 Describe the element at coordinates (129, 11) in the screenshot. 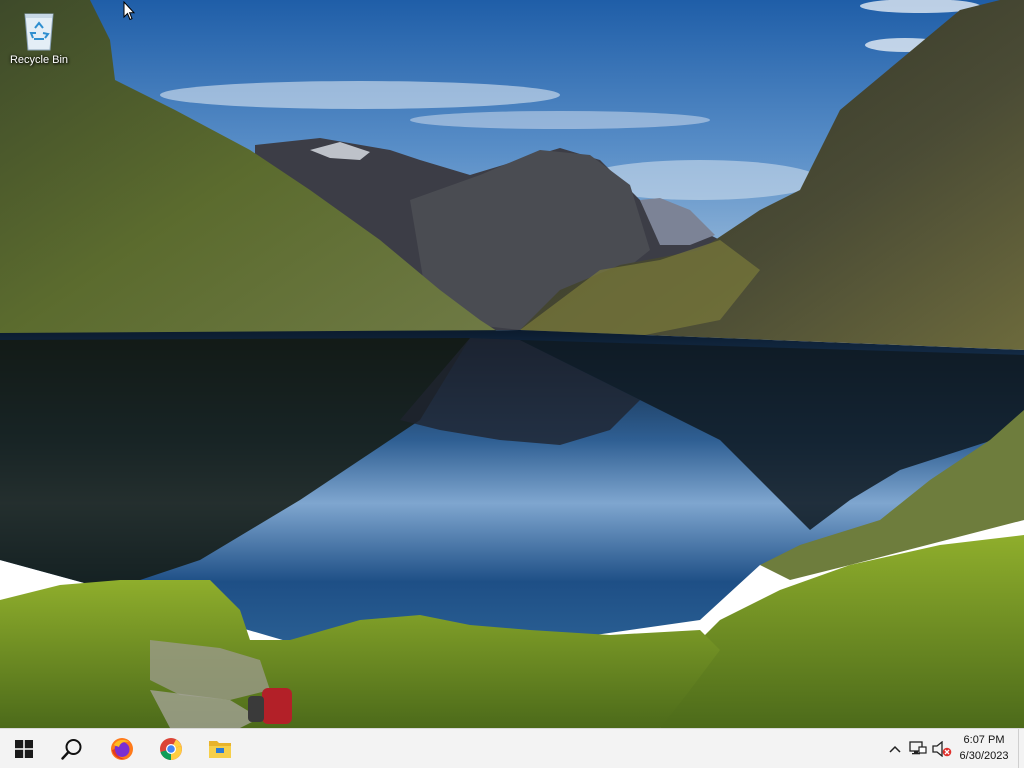

I see `mouse-cursor-icon` at that location.